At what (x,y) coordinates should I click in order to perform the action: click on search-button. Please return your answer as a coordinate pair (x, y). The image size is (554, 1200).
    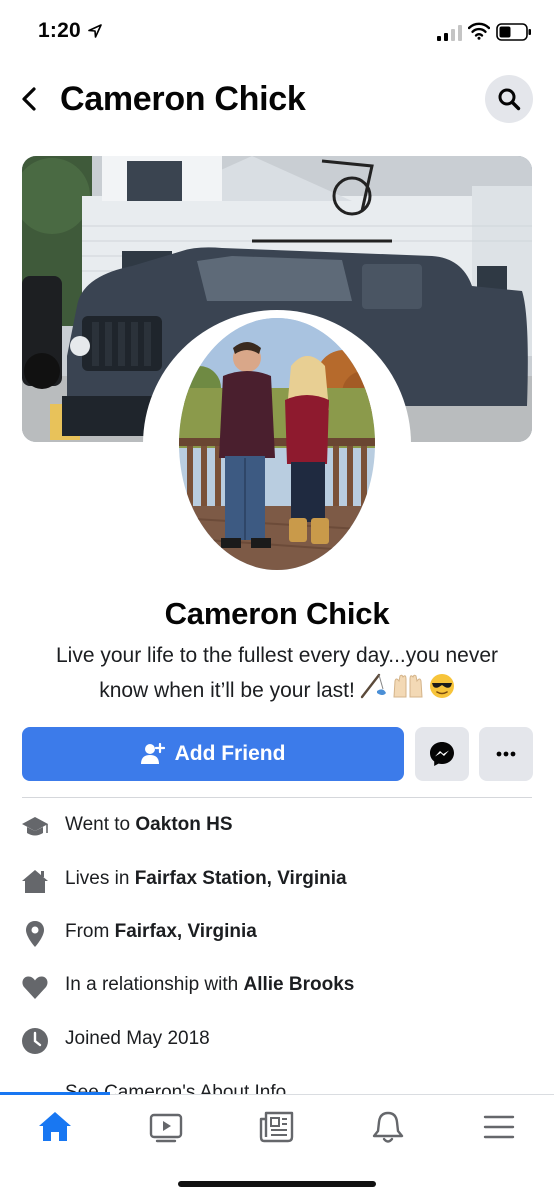
    Looking at the image, I should click on (509, 99).